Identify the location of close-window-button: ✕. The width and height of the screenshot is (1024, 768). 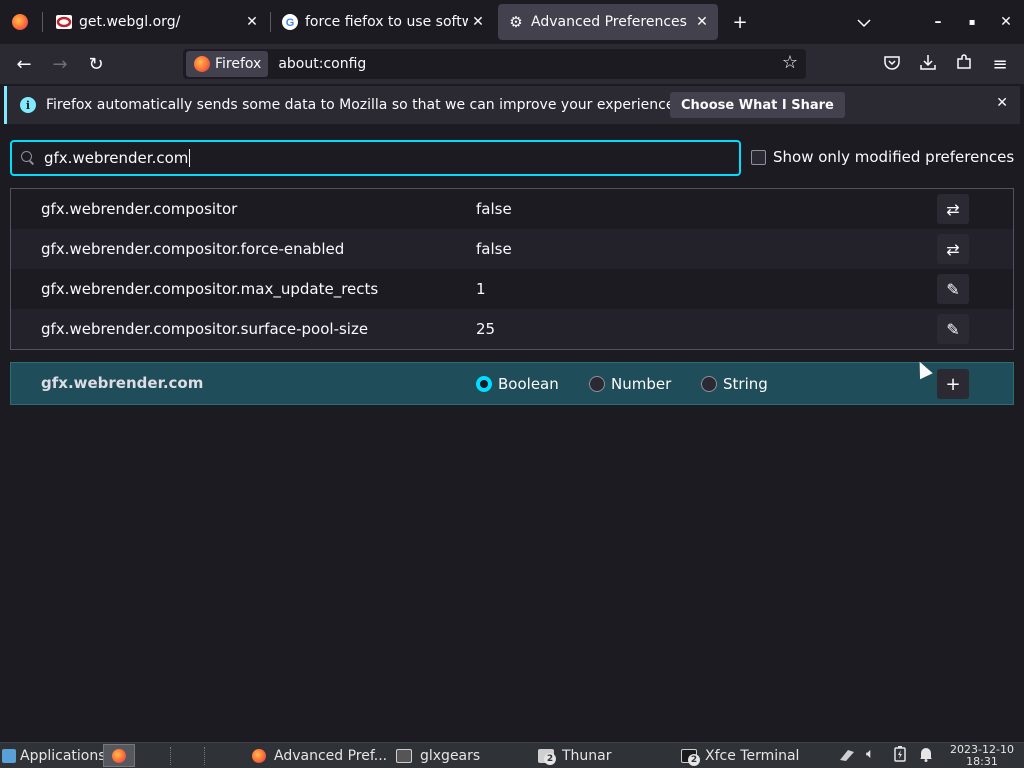
(1006, 22).